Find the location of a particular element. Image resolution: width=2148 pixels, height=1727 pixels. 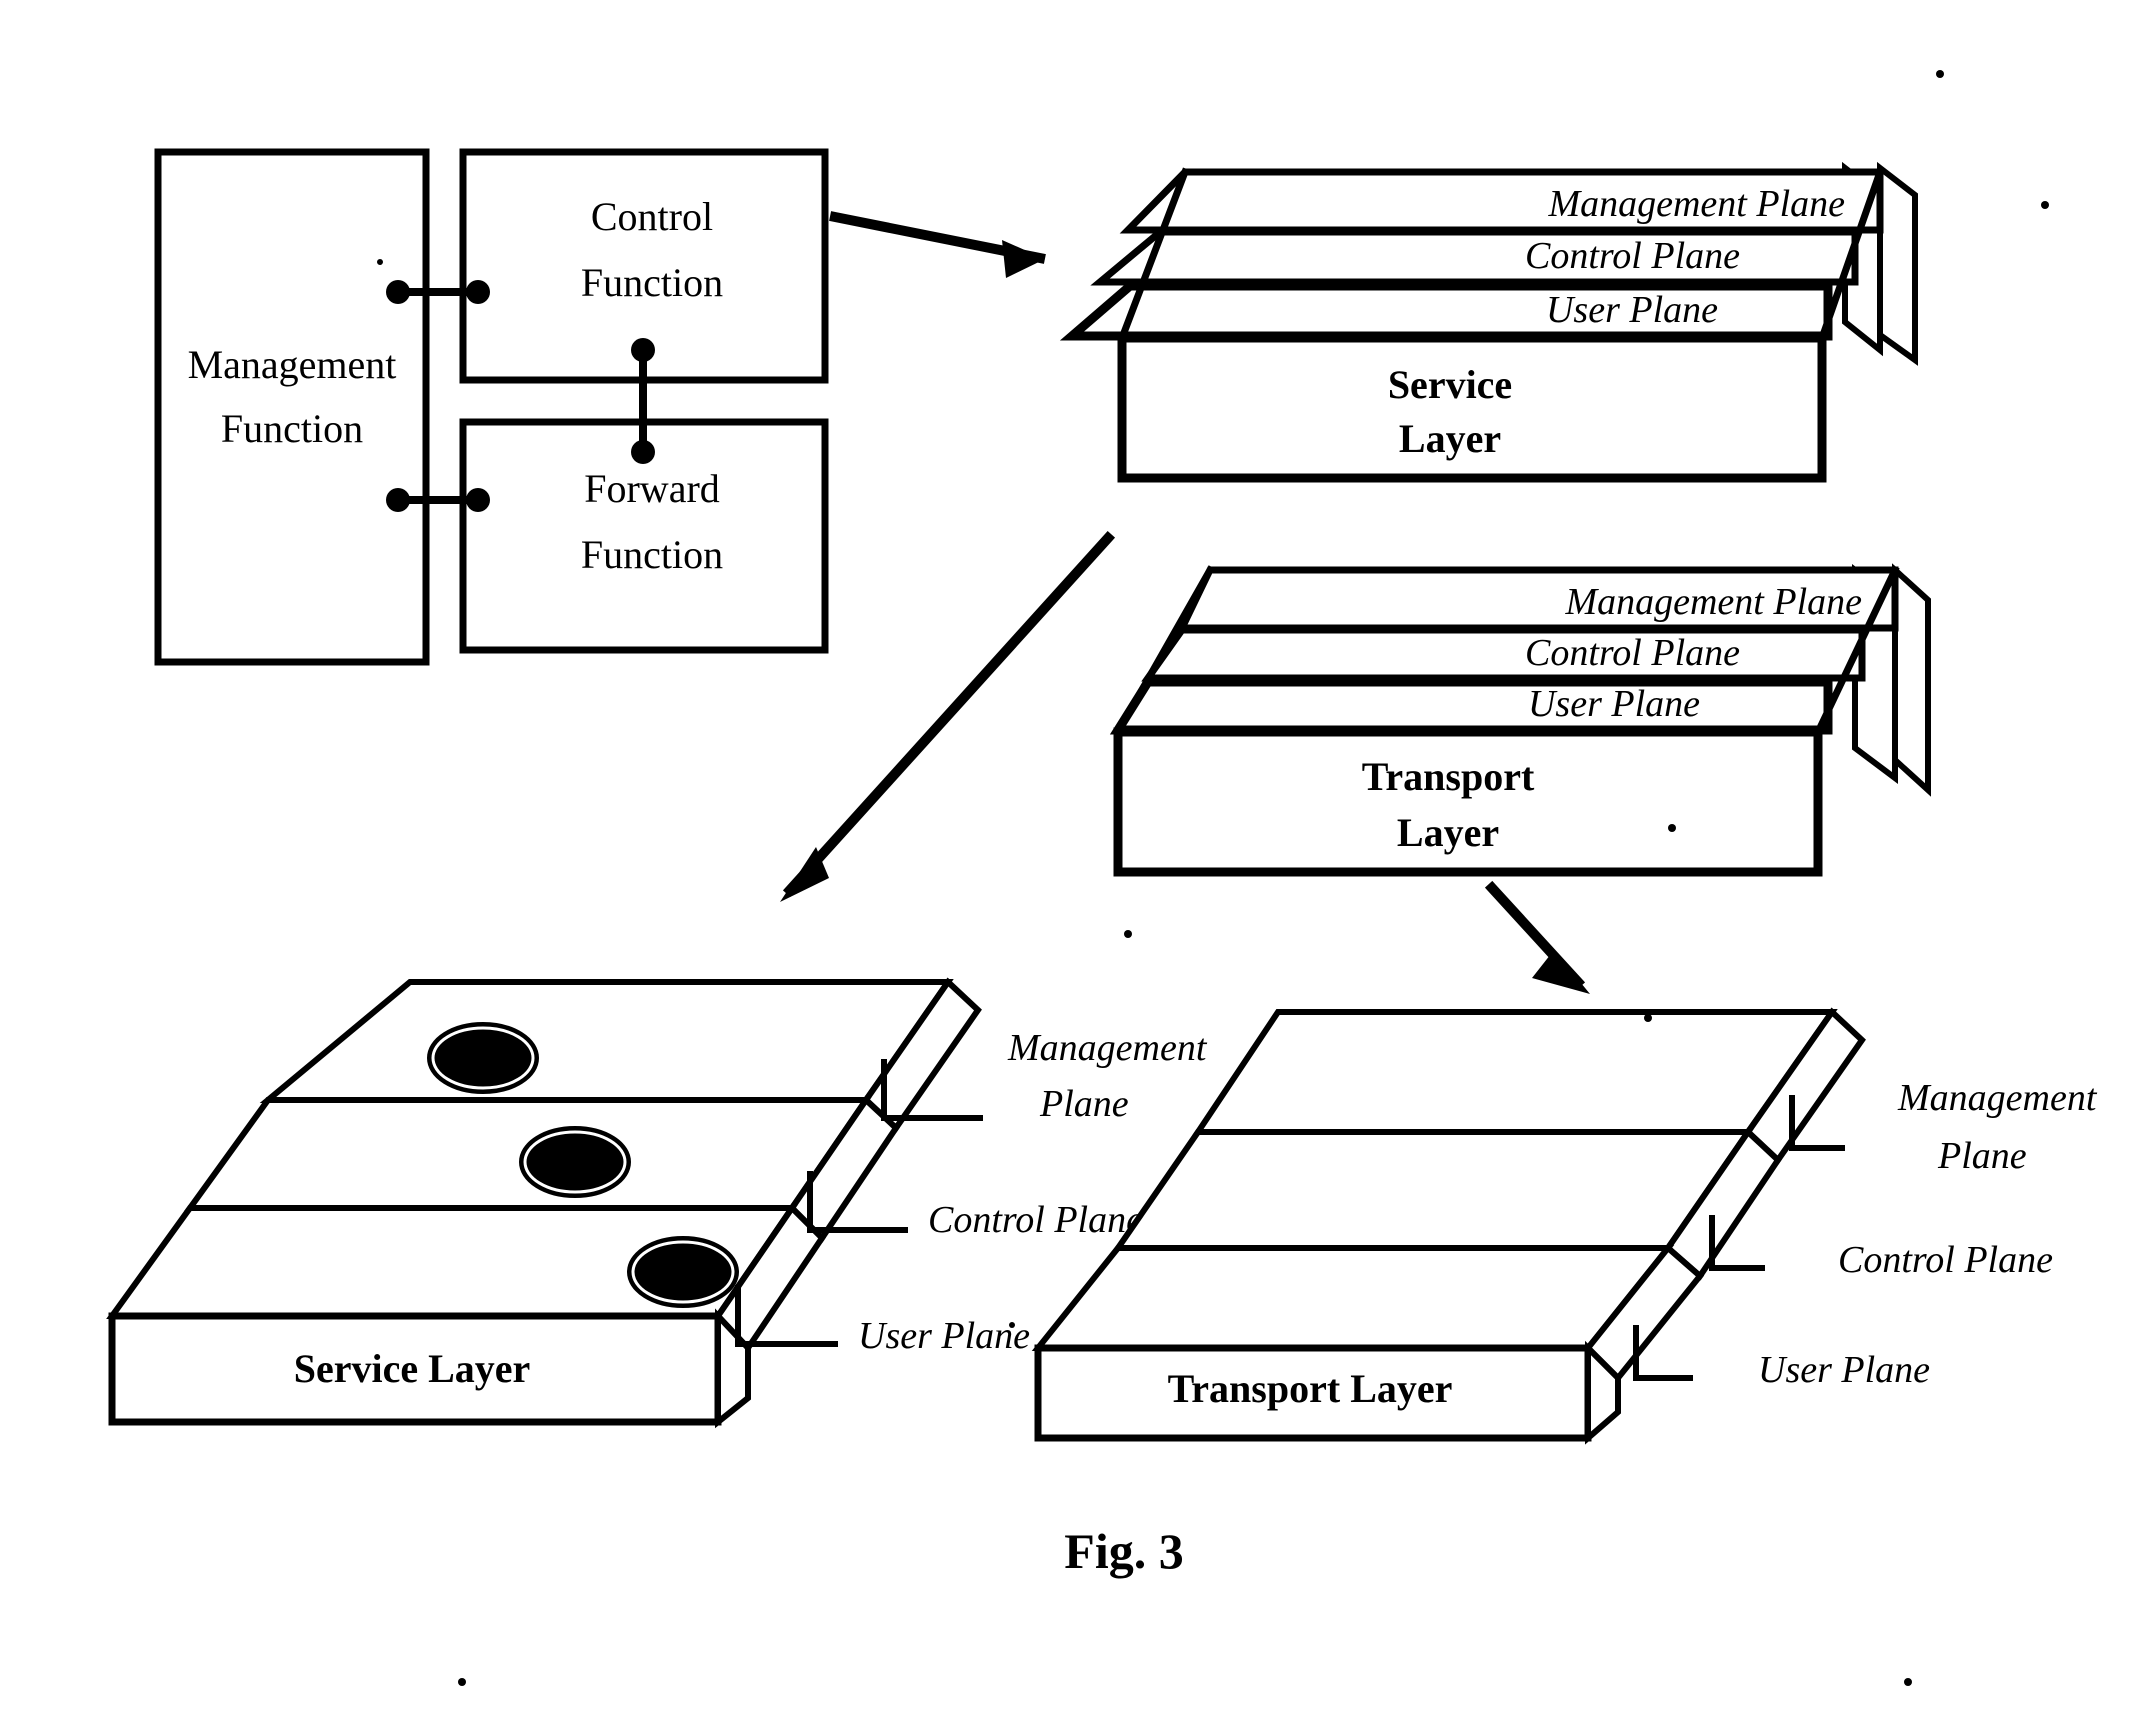

transport-stack-depth-slice-outer is located at coordinates (1911, 680).